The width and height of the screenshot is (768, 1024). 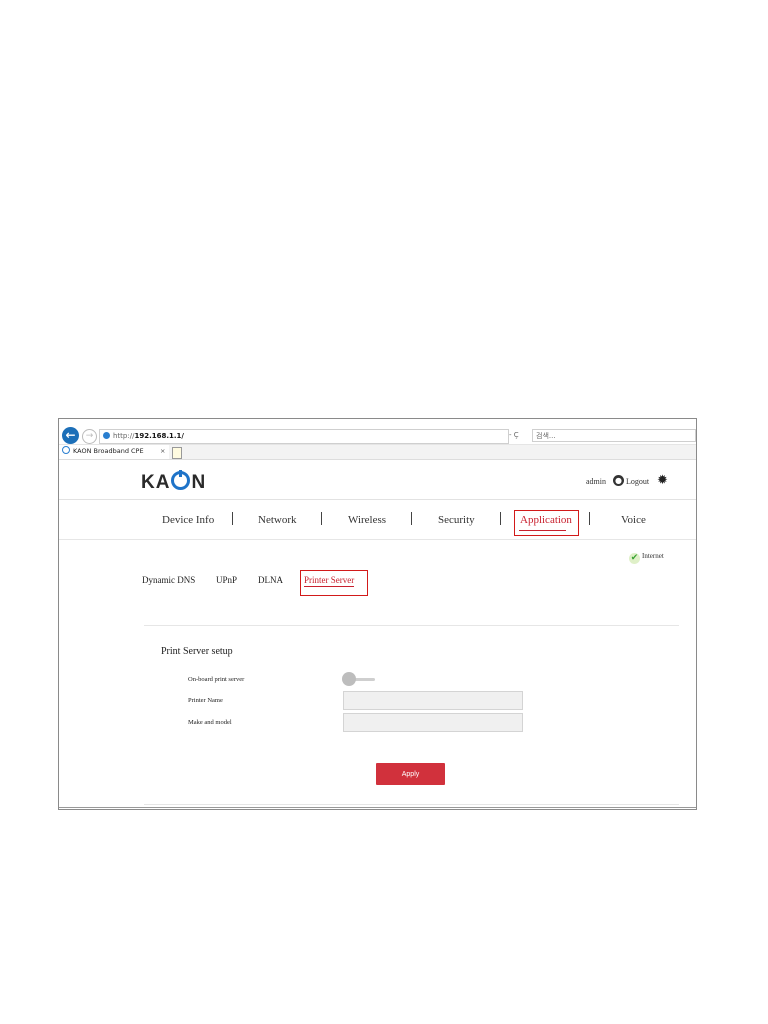 What do you see at coordinates (367, 520) in the screenshot?
I see `tab-wireless: Wireless` at bounding box center [367, 520].